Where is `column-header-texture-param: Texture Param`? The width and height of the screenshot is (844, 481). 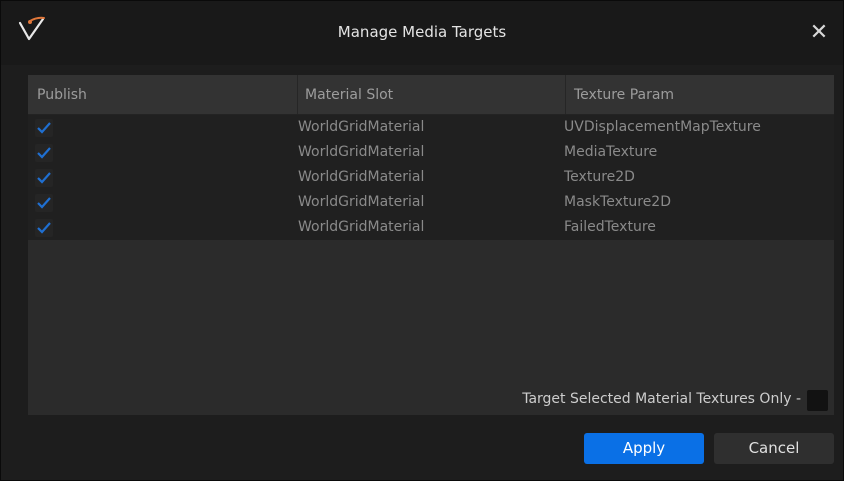 column-header-texture-param: Texture Param is located at coordinates (699, 94).